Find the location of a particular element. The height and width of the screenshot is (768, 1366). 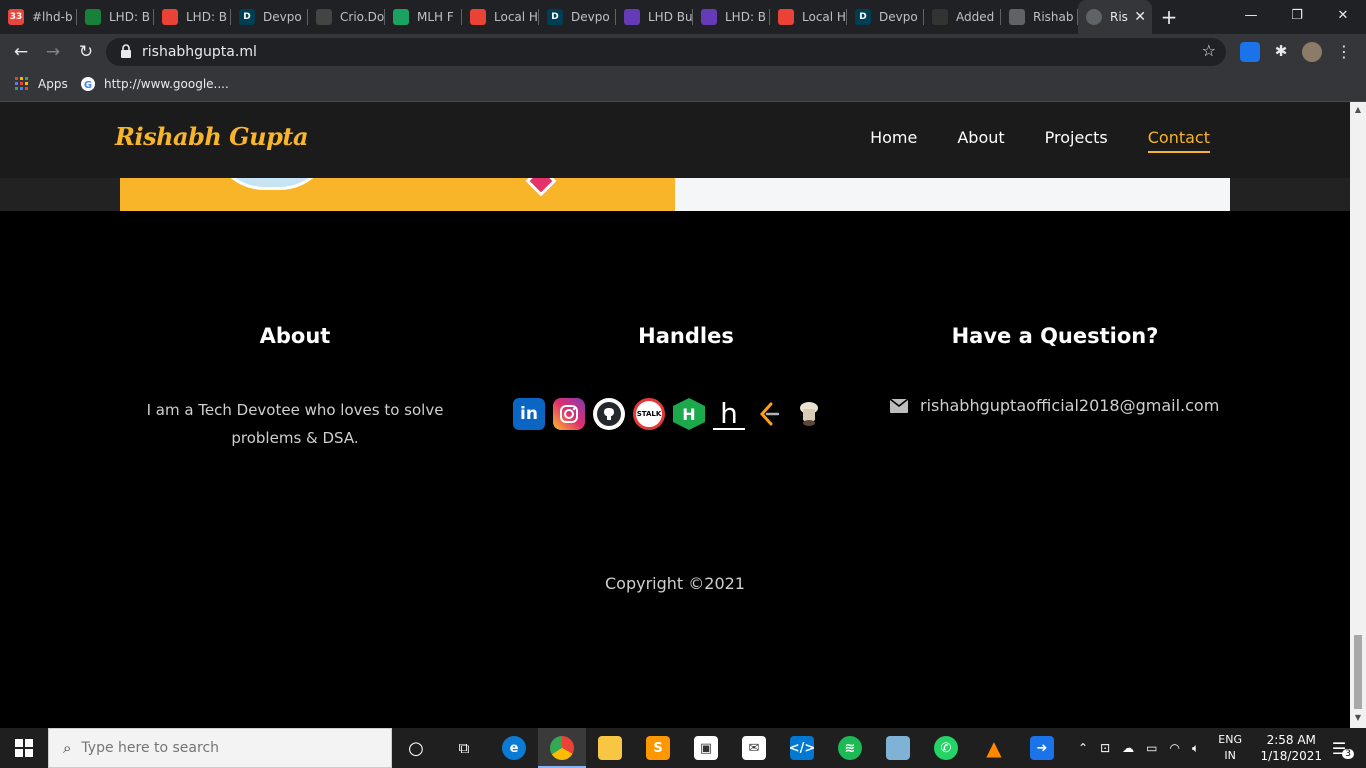

nav-projects: Projects is located at coordinates (1076, 140).